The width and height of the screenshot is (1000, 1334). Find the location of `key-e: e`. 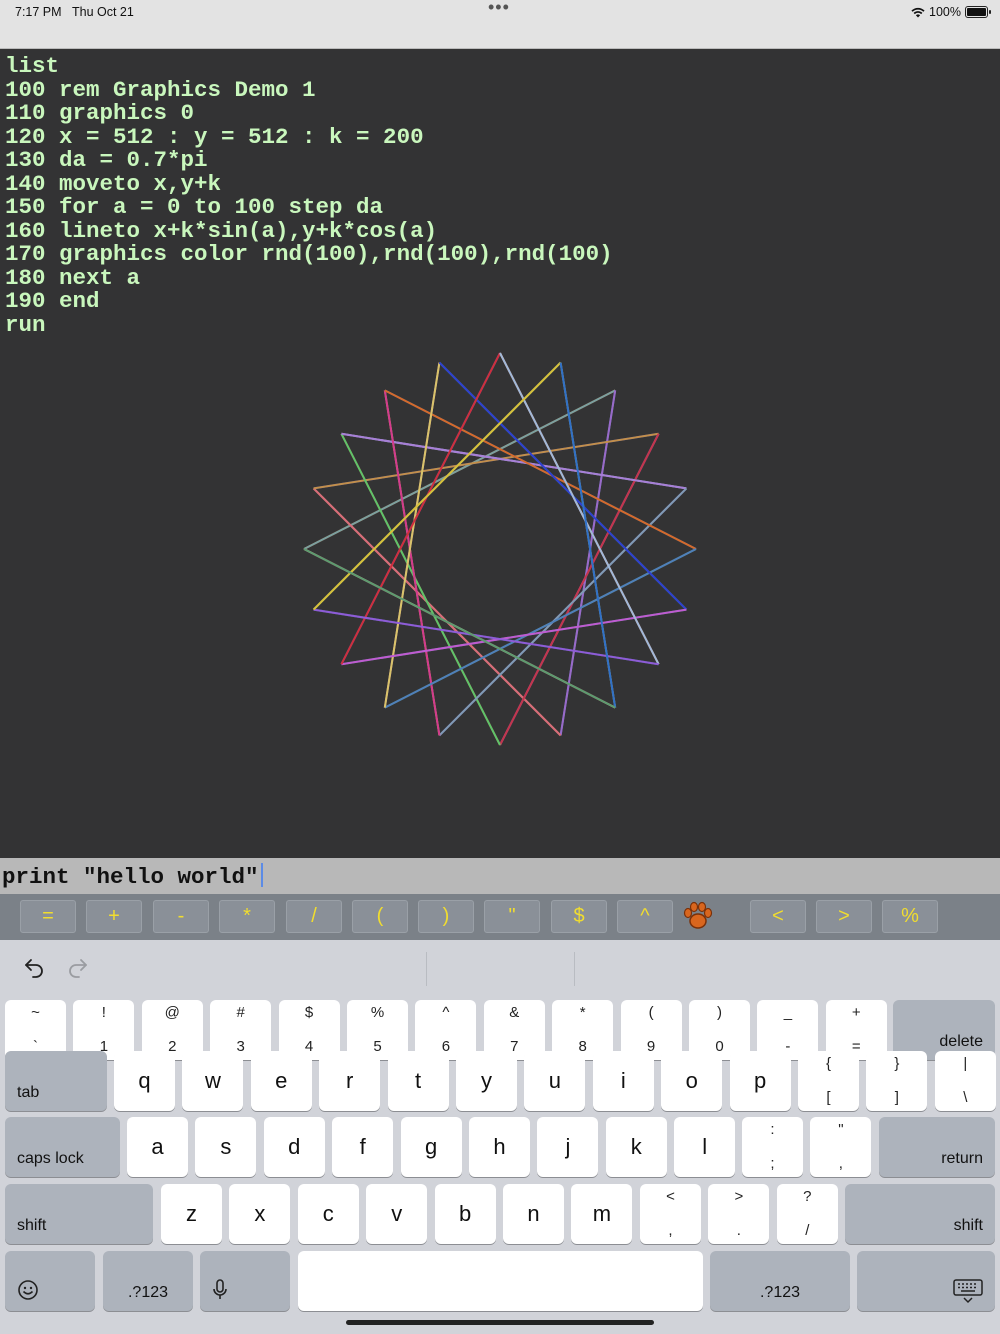

key-e: e is located at coordinates (281, 1081).